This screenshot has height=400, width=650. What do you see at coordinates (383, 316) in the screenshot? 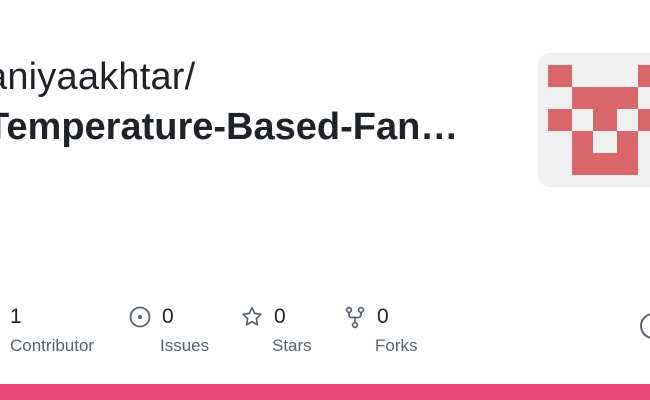
I see `forks-count: 0` at bounding box center [383, 316].